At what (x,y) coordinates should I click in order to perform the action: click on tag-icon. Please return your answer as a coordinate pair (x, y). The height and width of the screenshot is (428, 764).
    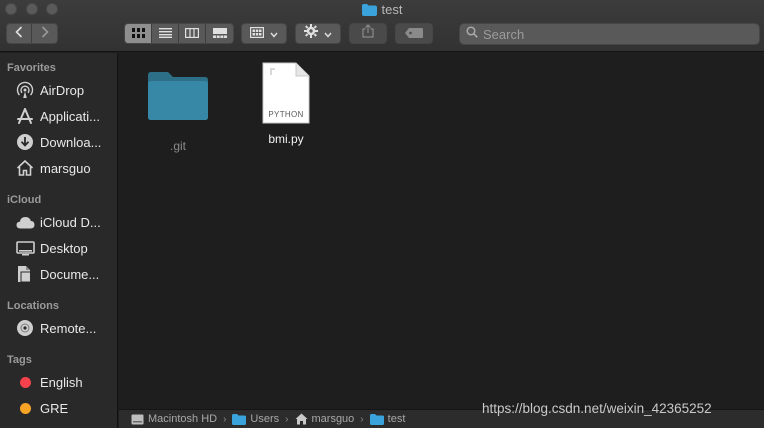
    Looking at the image, I should click on (414, 34).